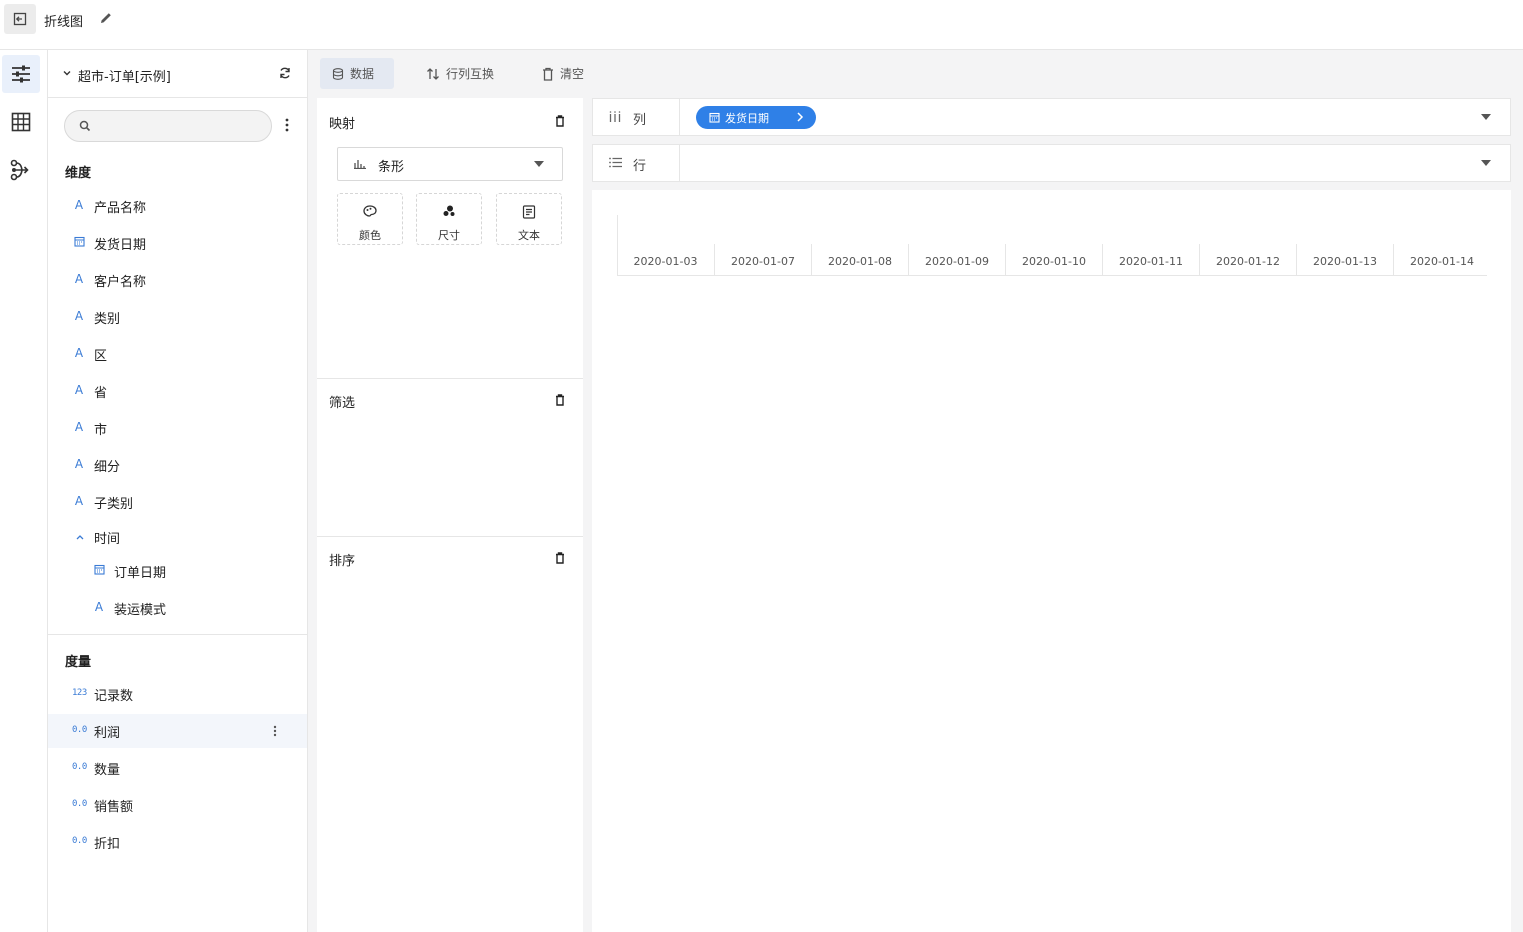  Describe the element at coordinates (470, 74) in the screenshot. I see `swap-button-label: 行列互换` at that location.